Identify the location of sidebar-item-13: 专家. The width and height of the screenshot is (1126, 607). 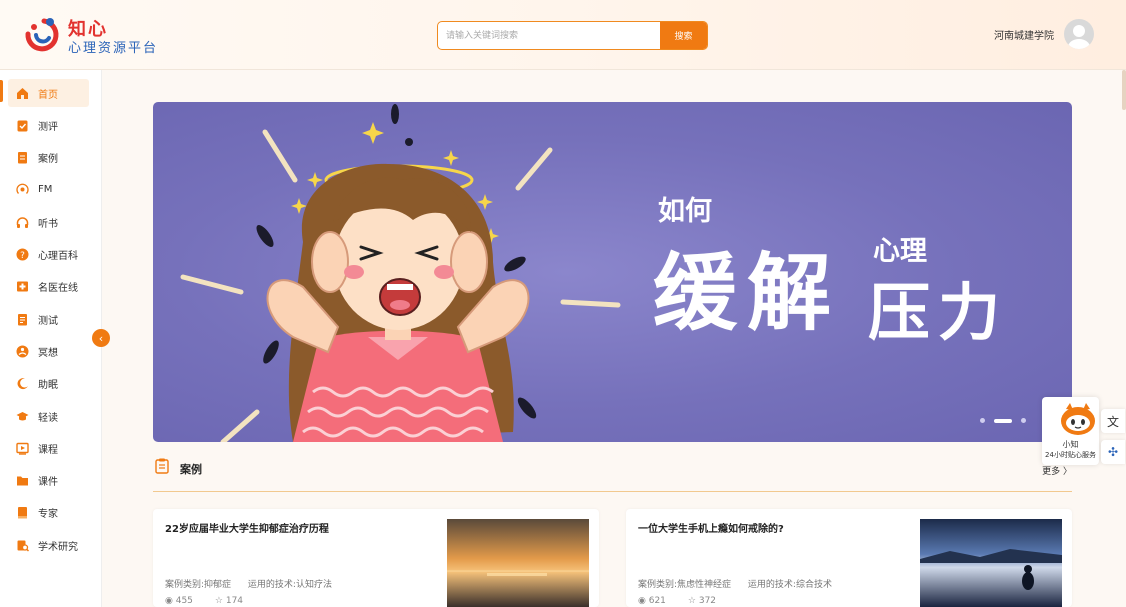
(48, 513).